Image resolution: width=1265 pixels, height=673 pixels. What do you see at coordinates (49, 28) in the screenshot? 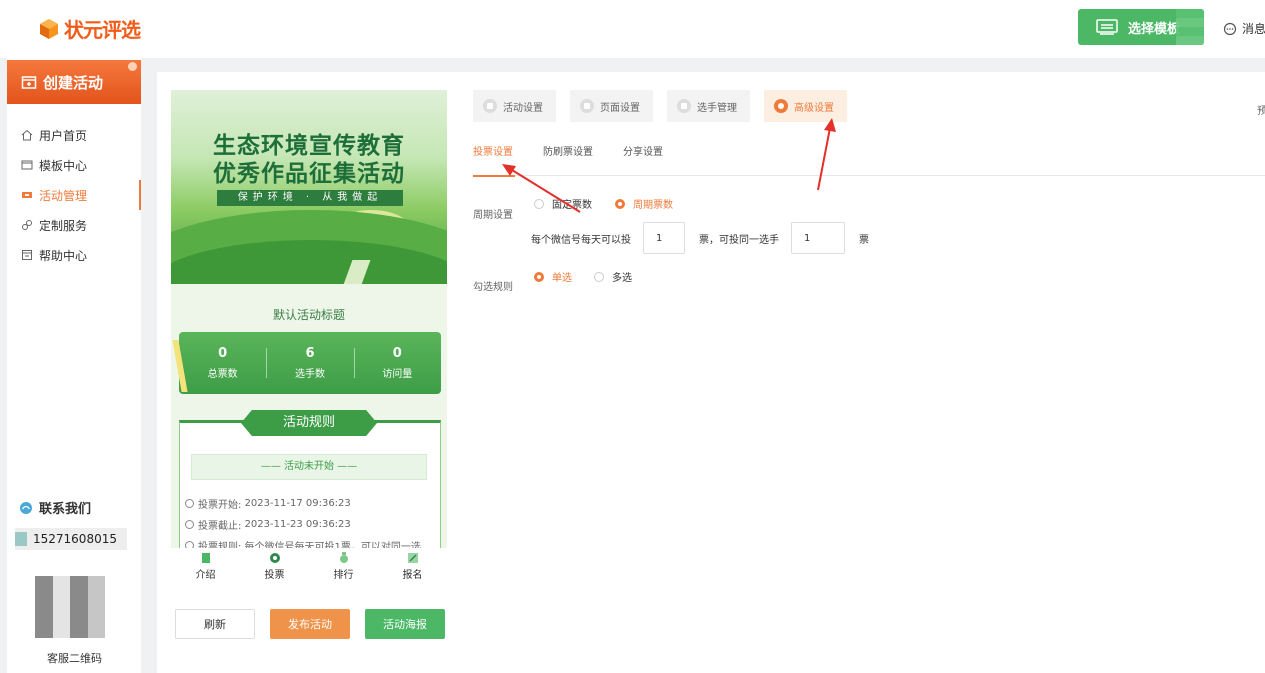
I see `logo-icon` at bounding box center [49, 28].